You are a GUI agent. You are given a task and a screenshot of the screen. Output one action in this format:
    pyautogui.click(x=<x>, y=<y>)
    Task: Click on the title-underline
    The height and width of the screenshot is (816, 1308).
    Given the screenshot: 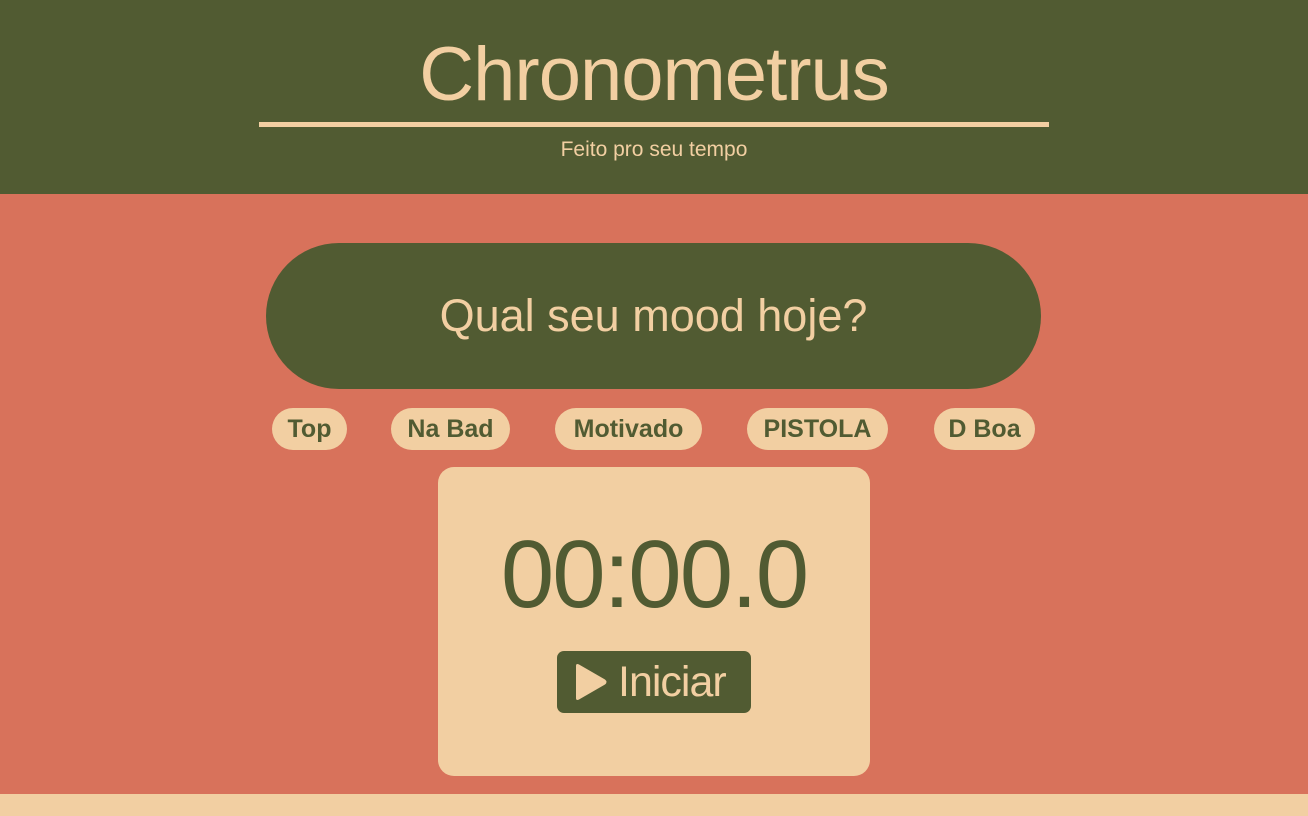 What is the action you would take?
    pyautogui.click(x=654, y=124)
    